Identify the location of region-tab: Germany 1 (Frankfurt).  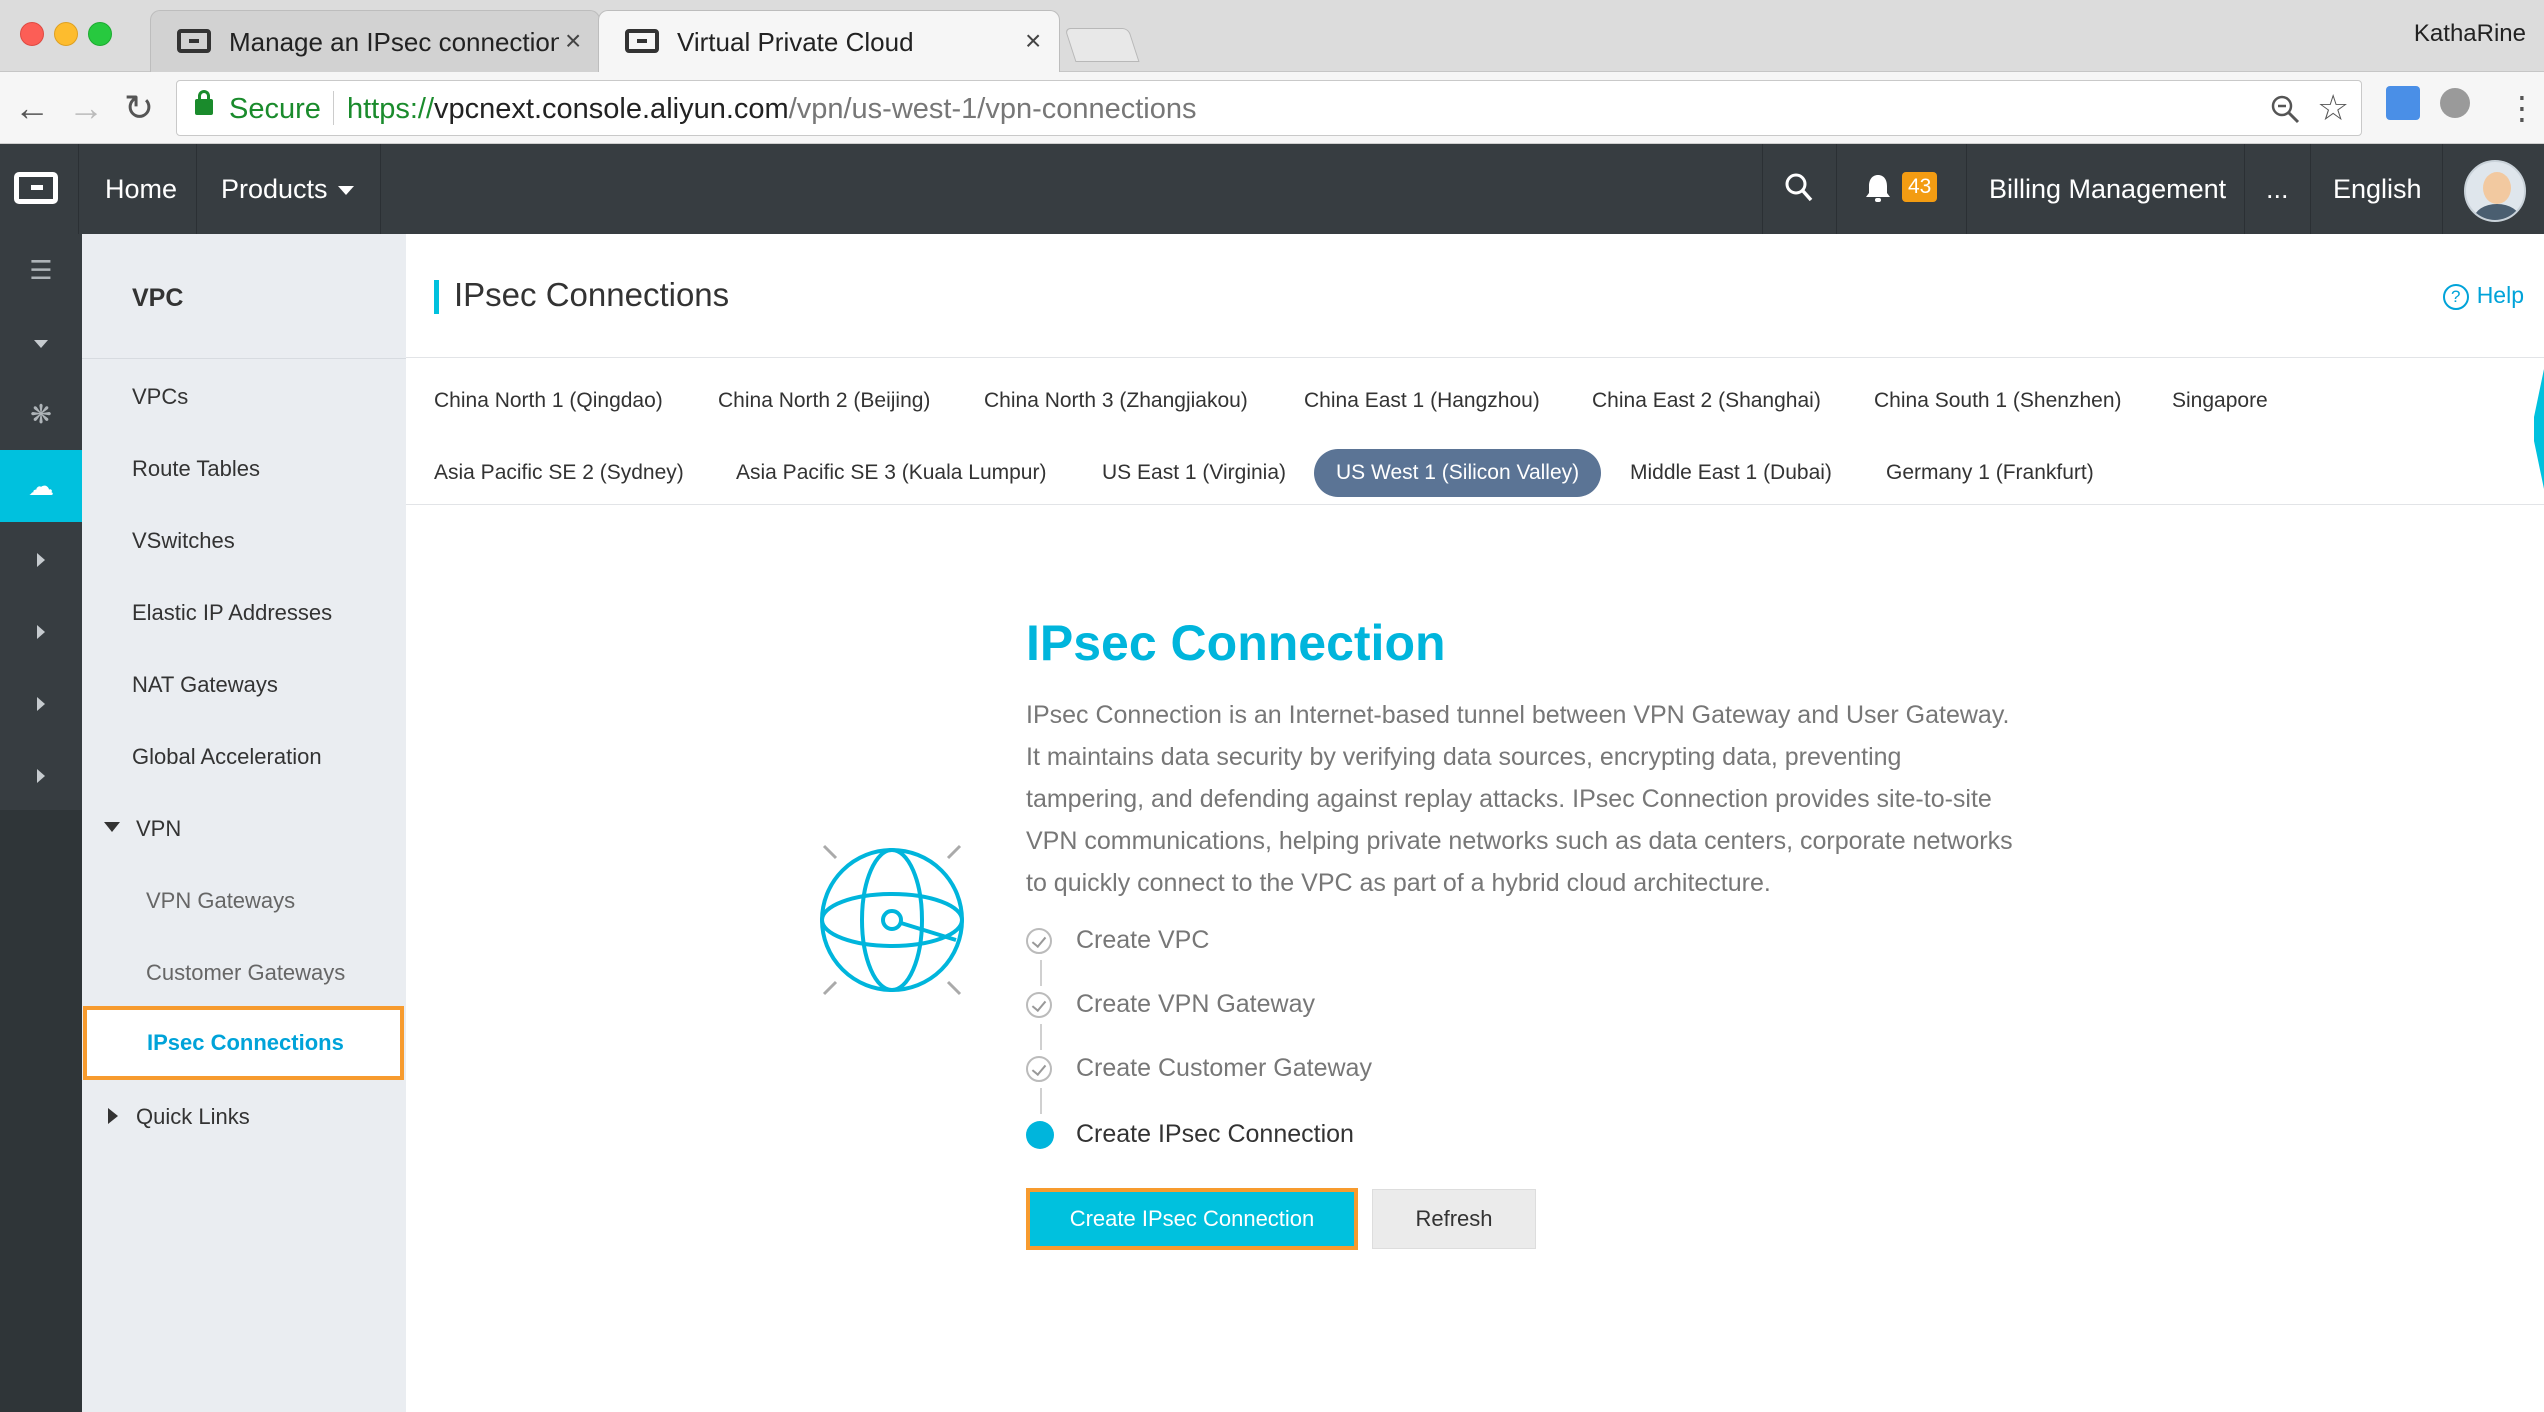
(1990, 473).